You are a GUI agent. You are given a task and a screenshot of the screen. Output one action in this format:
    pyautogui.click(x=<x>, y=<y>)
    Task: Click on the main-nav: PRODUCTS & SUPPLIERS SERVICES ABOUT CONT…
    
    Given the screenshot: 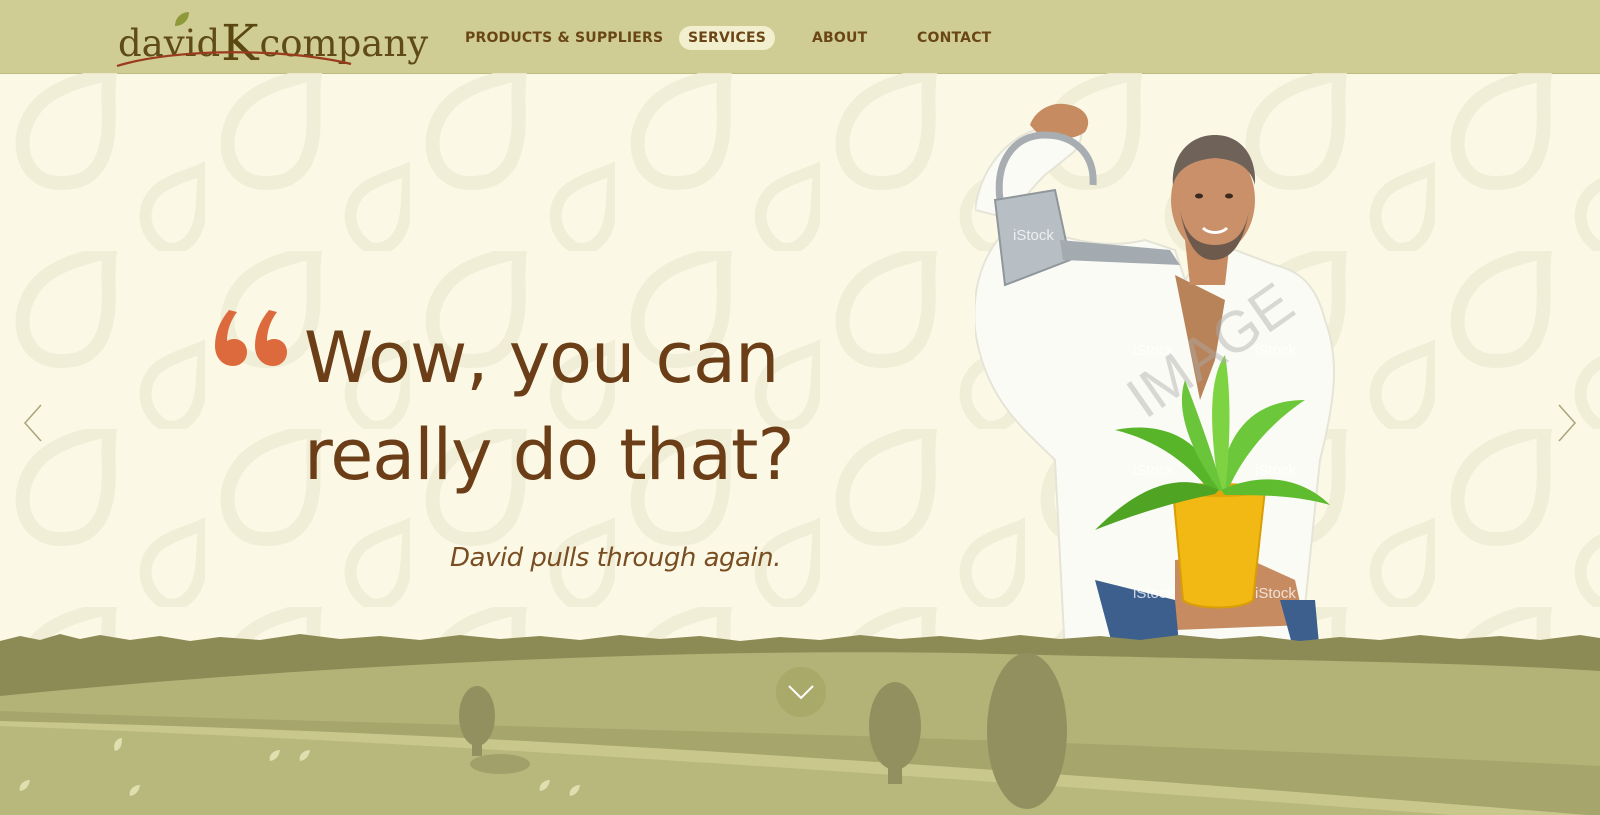 What is the action you would take?
    pyautogui.click(x=800, y=38)
    